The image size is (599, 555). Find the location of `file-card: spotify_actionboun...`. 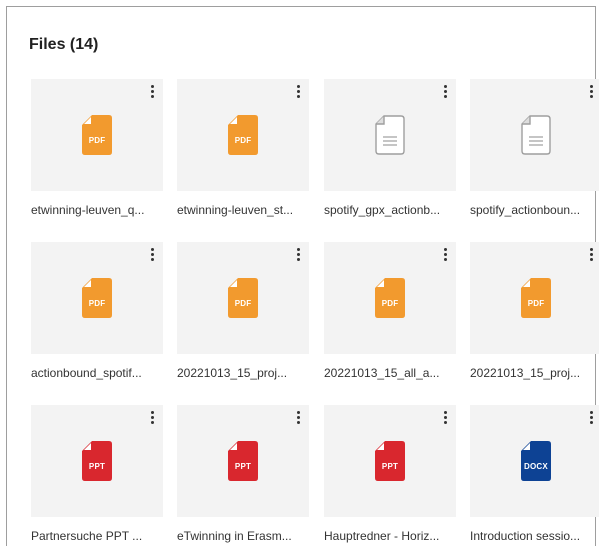

file-card: spotify_actionboun... is located at coordinates (534, 154).